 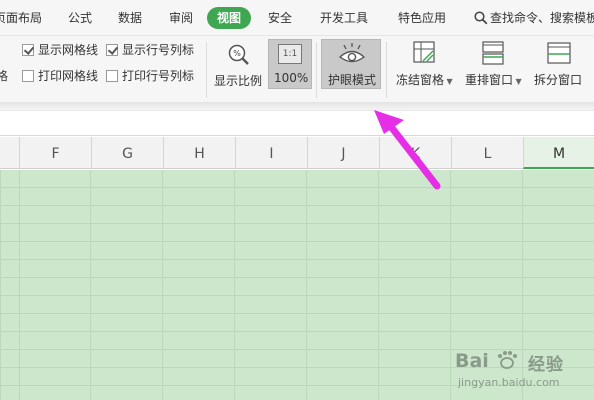 What do you see at coordinates (80, 18) in the screenshot?
I see `menu-formulas: 公式` at bounding box center [80, 18].